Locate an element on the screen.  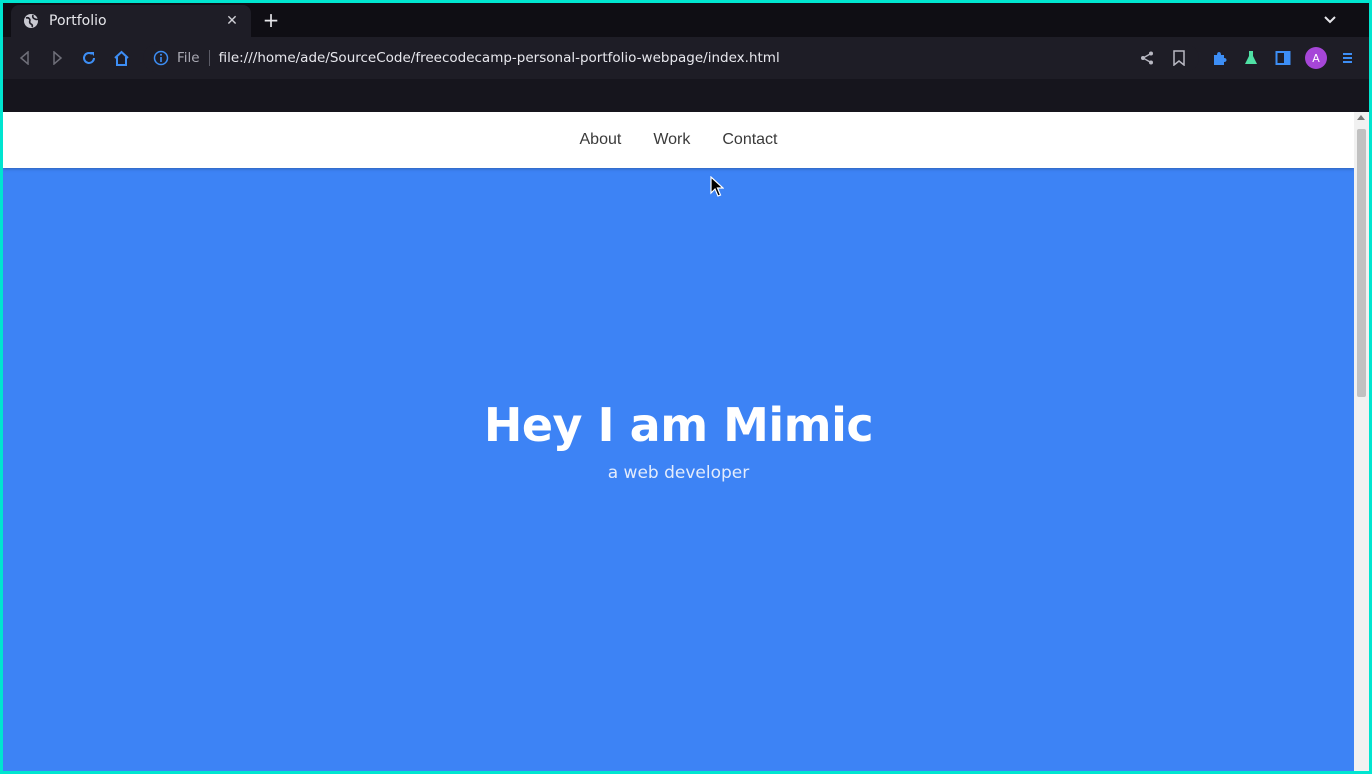
globe-icon is located at coordinates (31, 21).